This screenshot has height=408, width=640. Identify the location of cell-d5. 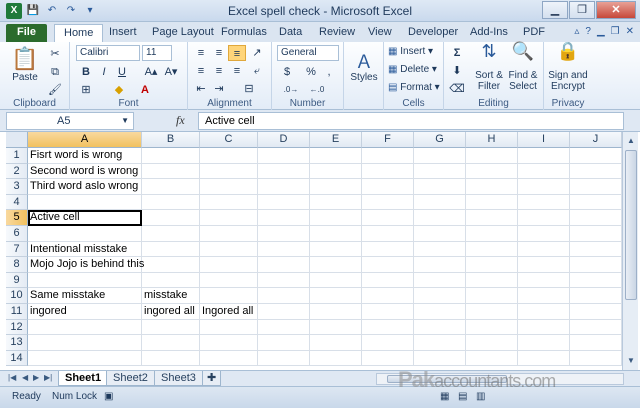
(284, 218).